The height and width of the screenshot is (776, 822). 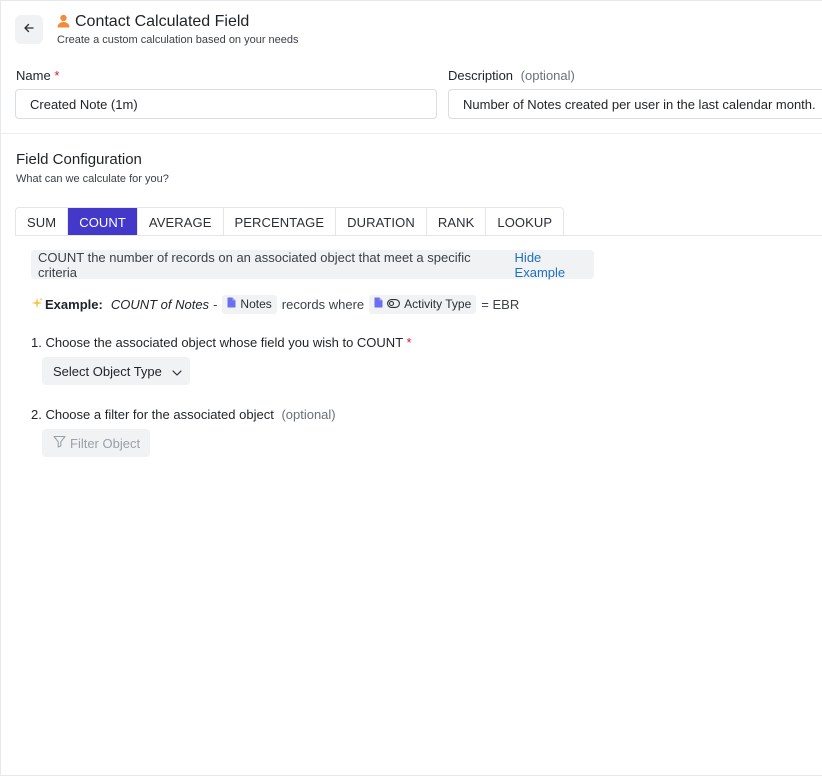 I want to click on name-field: Created Note (1m), so click(x=226, y=104).